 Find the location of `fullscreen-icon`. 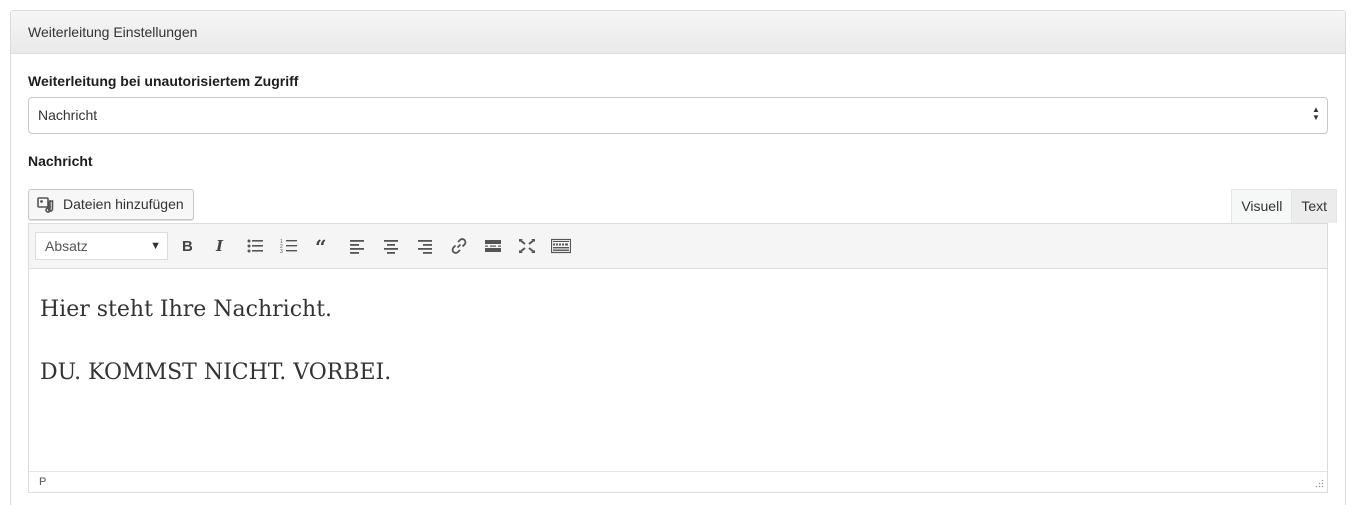

fullscreen-icon is located at coordinates (527, 246).